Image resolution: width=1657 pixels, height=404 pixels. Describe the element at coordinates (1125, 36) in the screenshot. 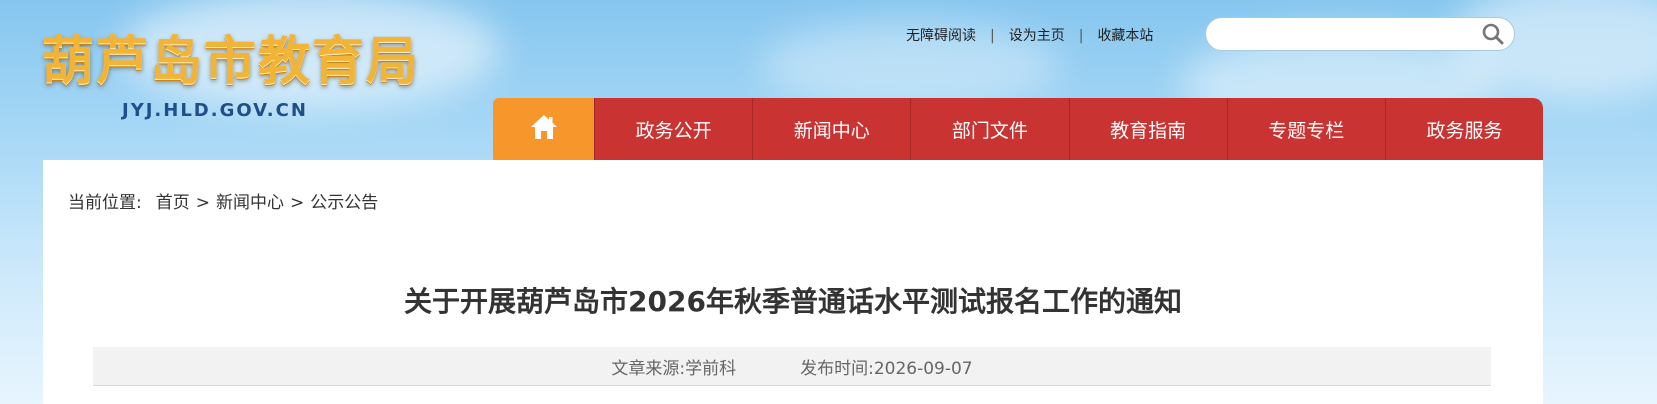

I see `bookmark-link: 收藏本站` at that location.